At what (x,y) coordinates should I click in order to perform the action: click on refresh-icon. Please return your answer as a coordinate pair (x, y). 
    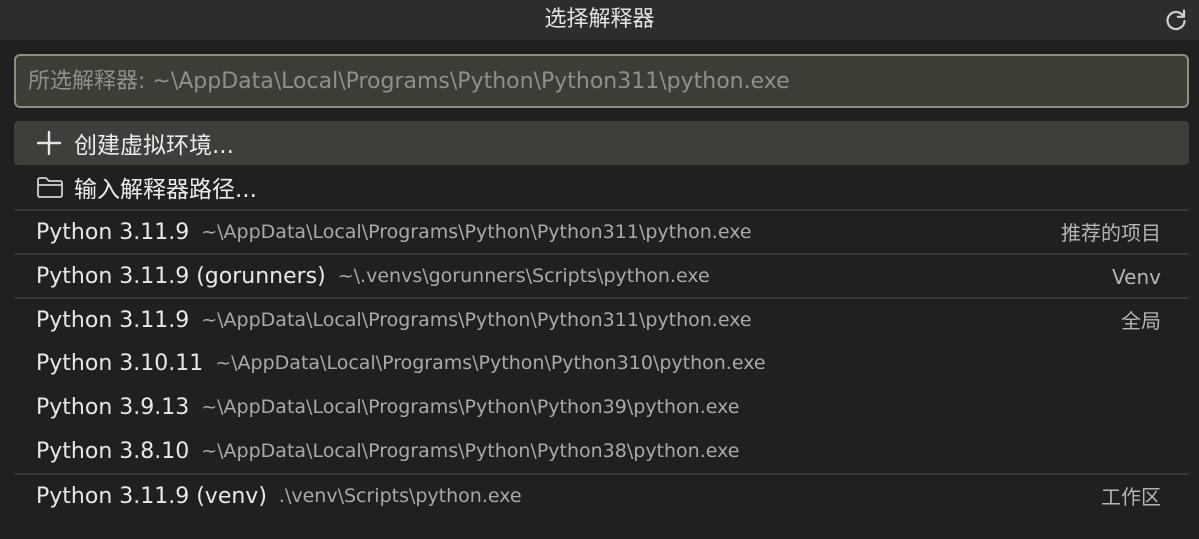
    Looking at the image, I should click on (1176, 20).